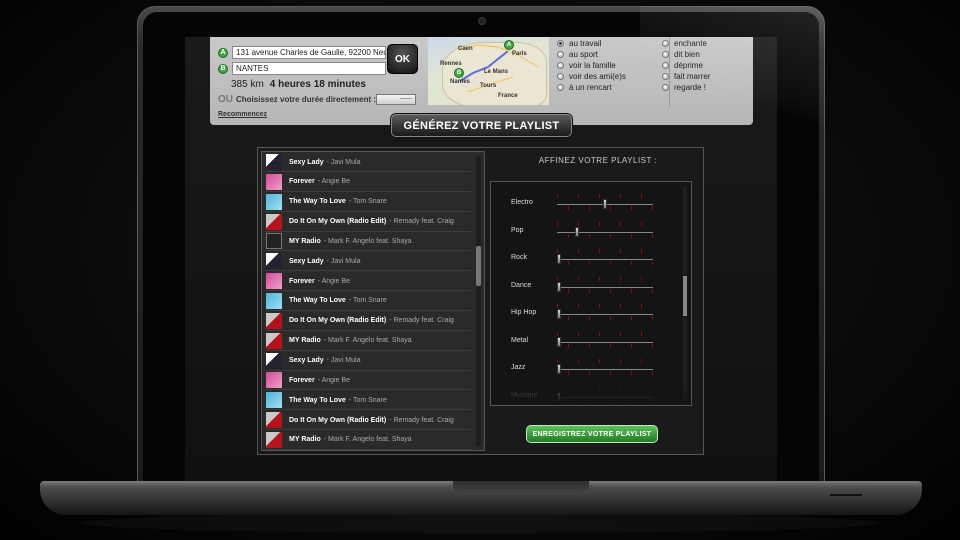 The image size is (960, 540). Describe the element at coordinates (242, 114) in the screenshot. I see `restart-link: Recommencez` at that location.